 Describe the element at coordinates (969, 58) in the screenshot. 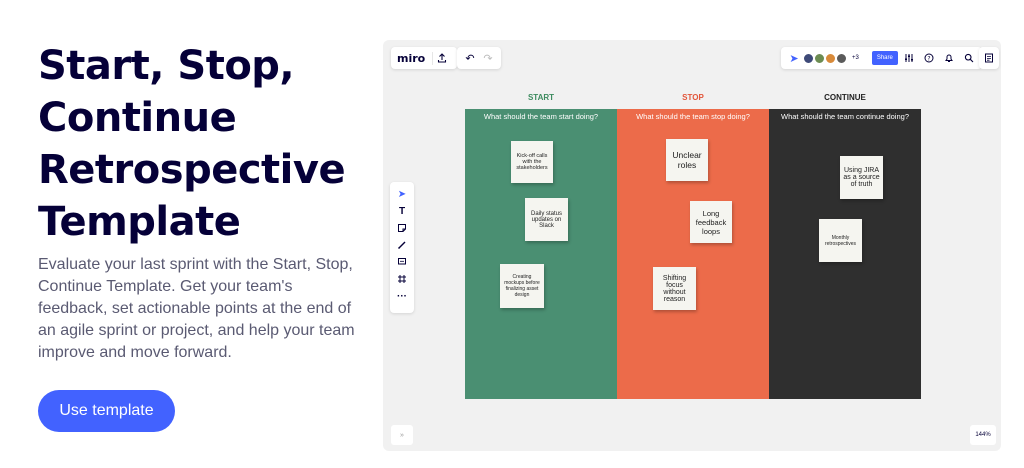

I see `search-icon` at that location.